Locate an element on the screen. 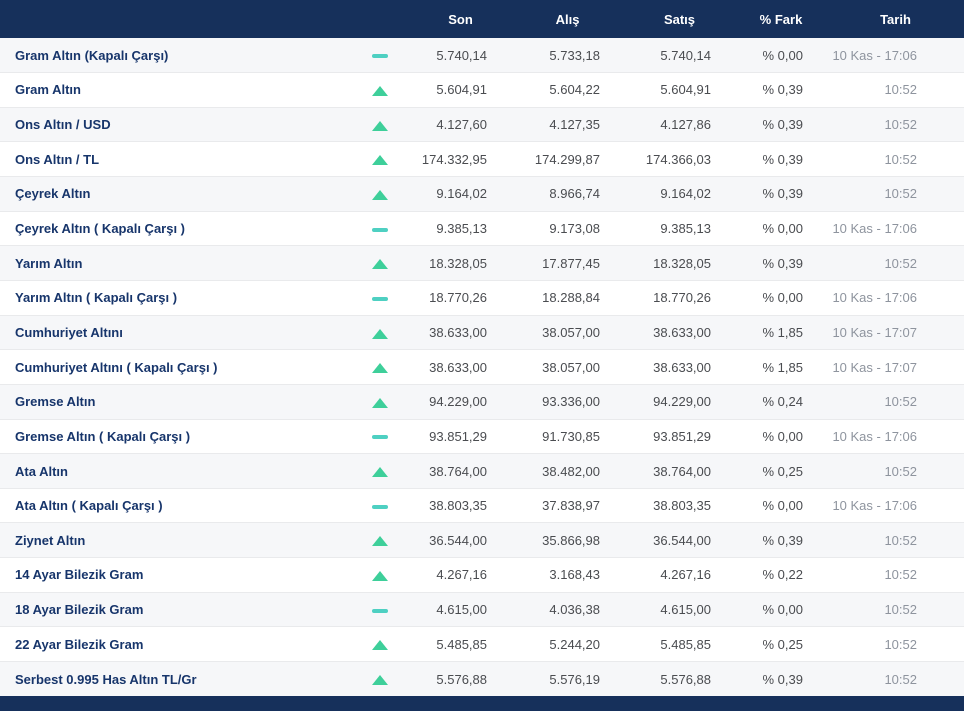  header-alis: Alış is located at coordinates (567, 19).